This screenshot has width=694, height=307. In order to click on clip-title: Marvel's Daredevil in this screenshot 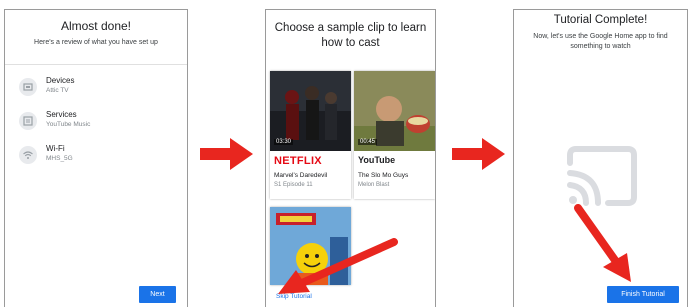, I will do `click(301, 175)`.